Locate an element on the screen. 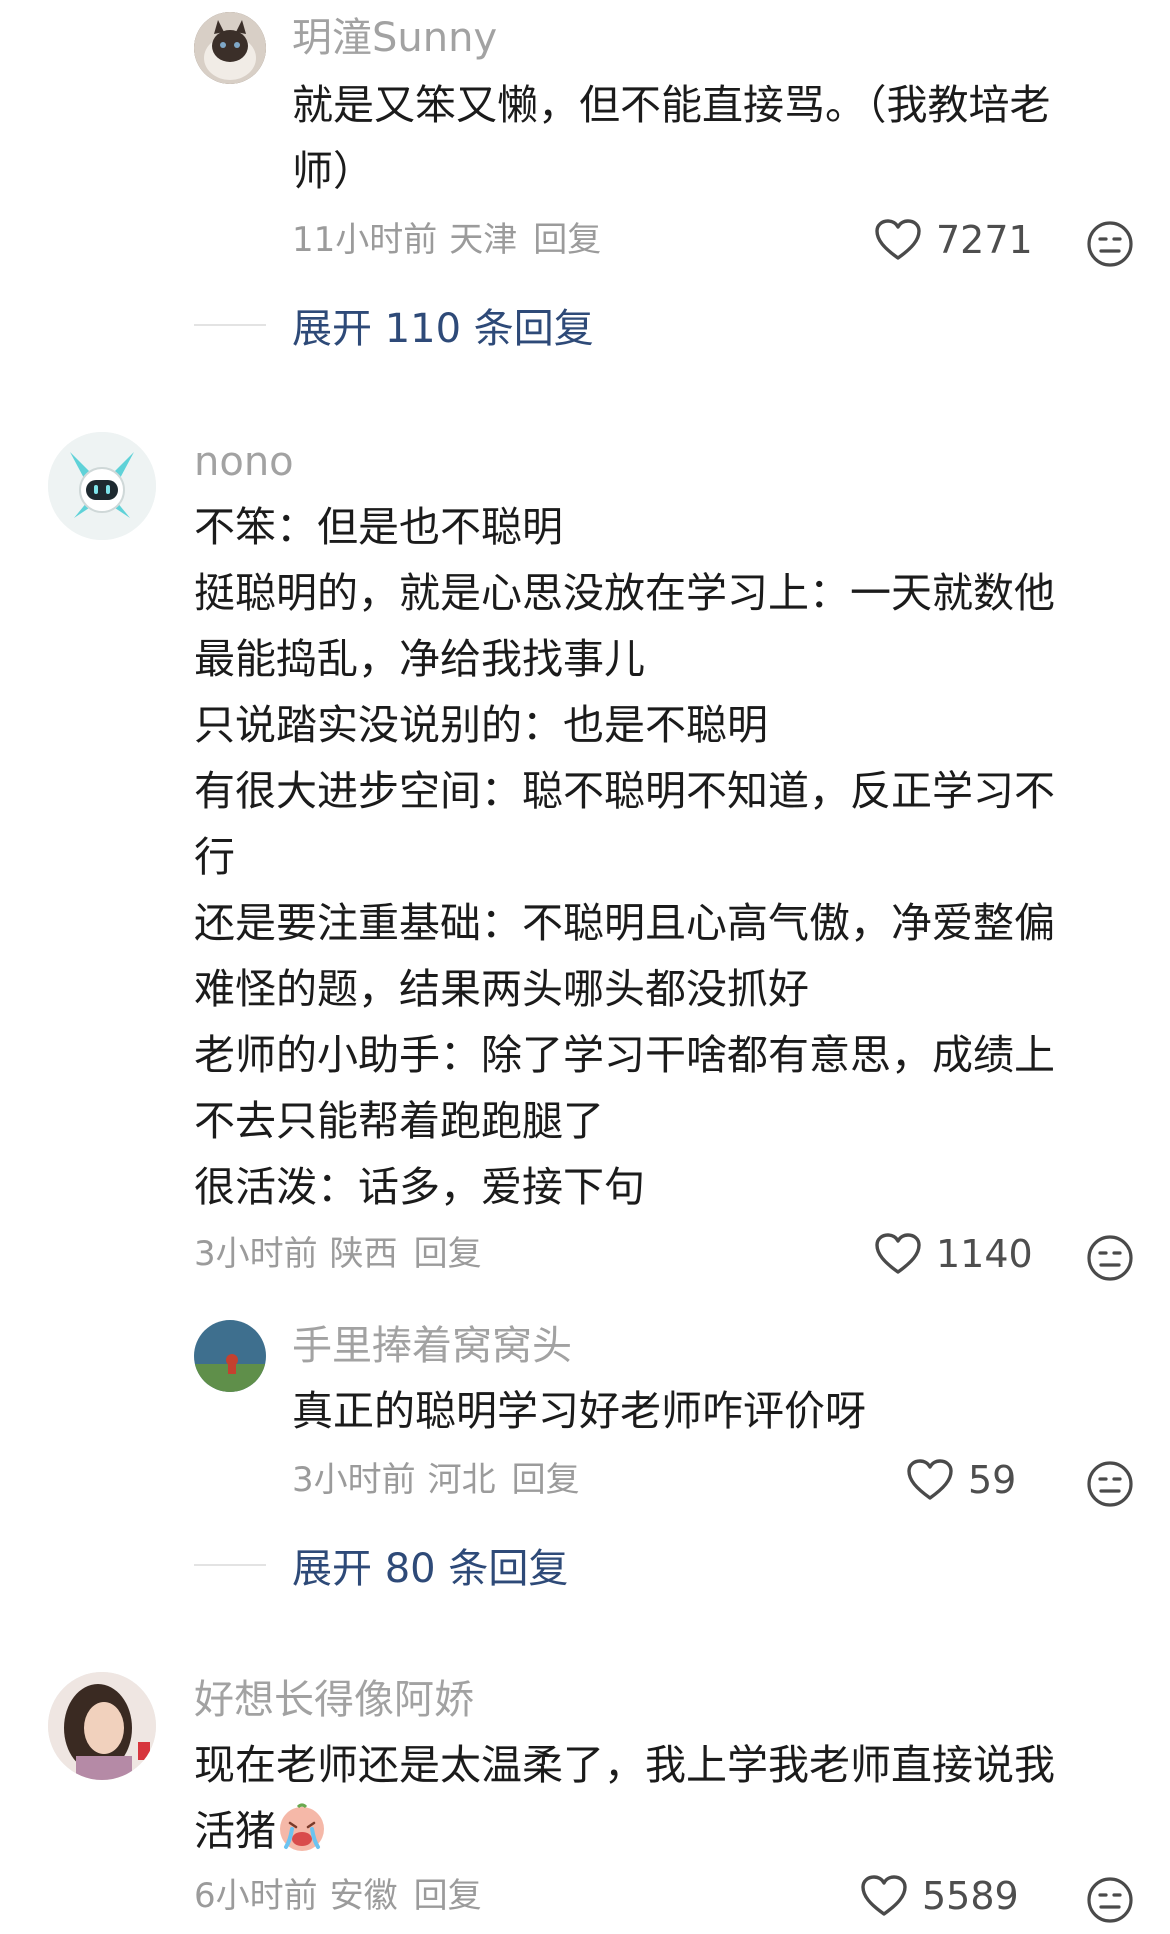 The width and height of the screenshot is (1170, 1934). like-count: 7271 is located at coordinates (984, 240).